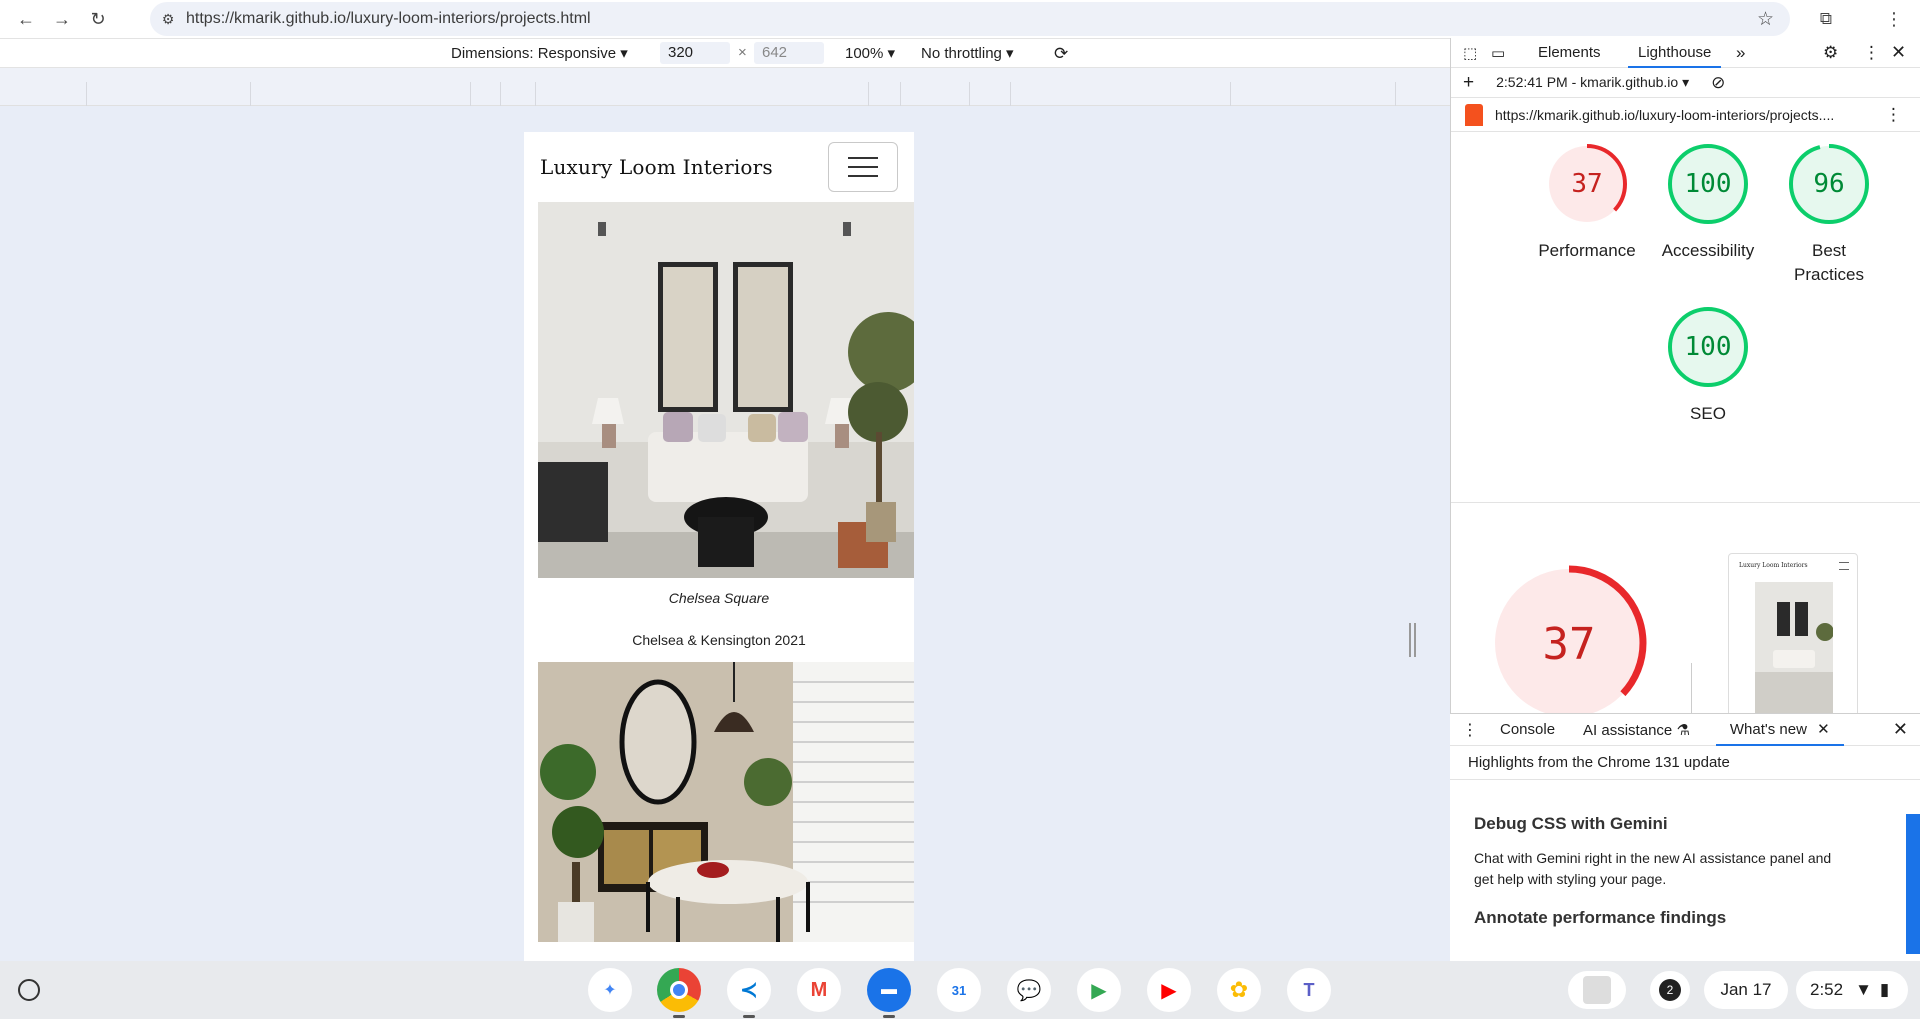 The height and width of the screenshot is (1019, 1920). What do you see at coordinates (1746, 990) in the screenshot?
I see `date-tray: Jan 17` at bounding box center [1746, 990].